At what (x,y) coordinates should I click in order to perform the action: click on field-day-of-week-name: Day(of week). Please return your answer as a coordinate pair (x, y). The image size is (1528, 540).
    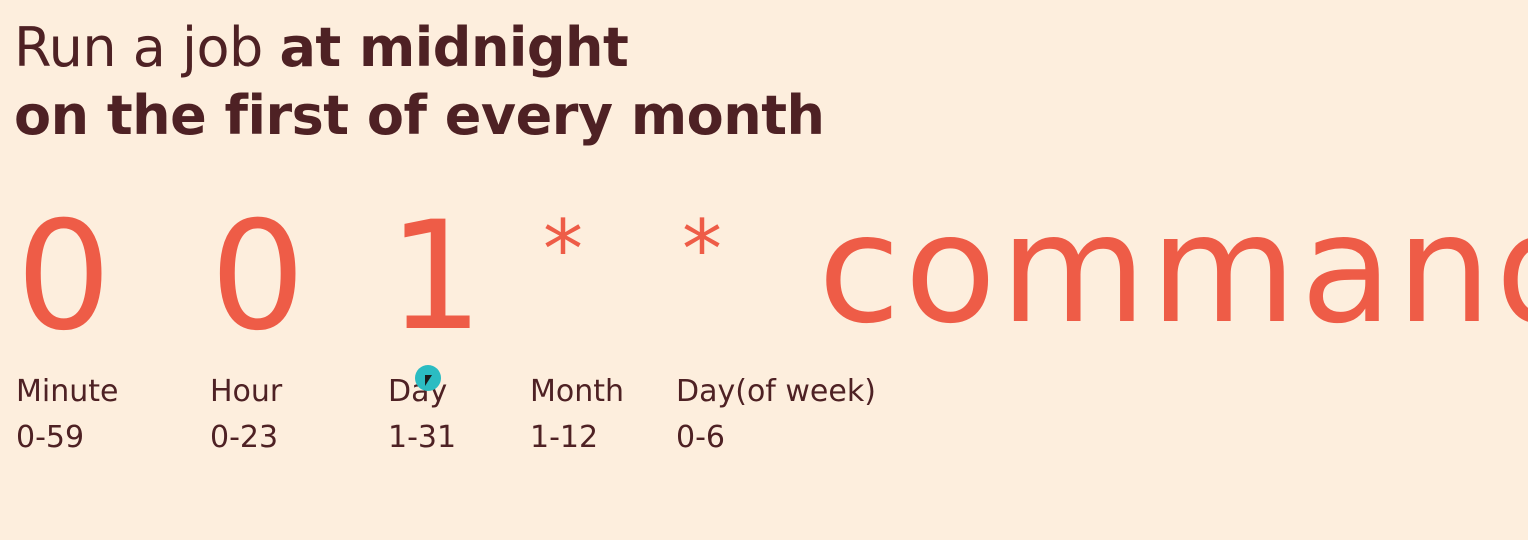
    Looking at the image, I should click on (776, 391).